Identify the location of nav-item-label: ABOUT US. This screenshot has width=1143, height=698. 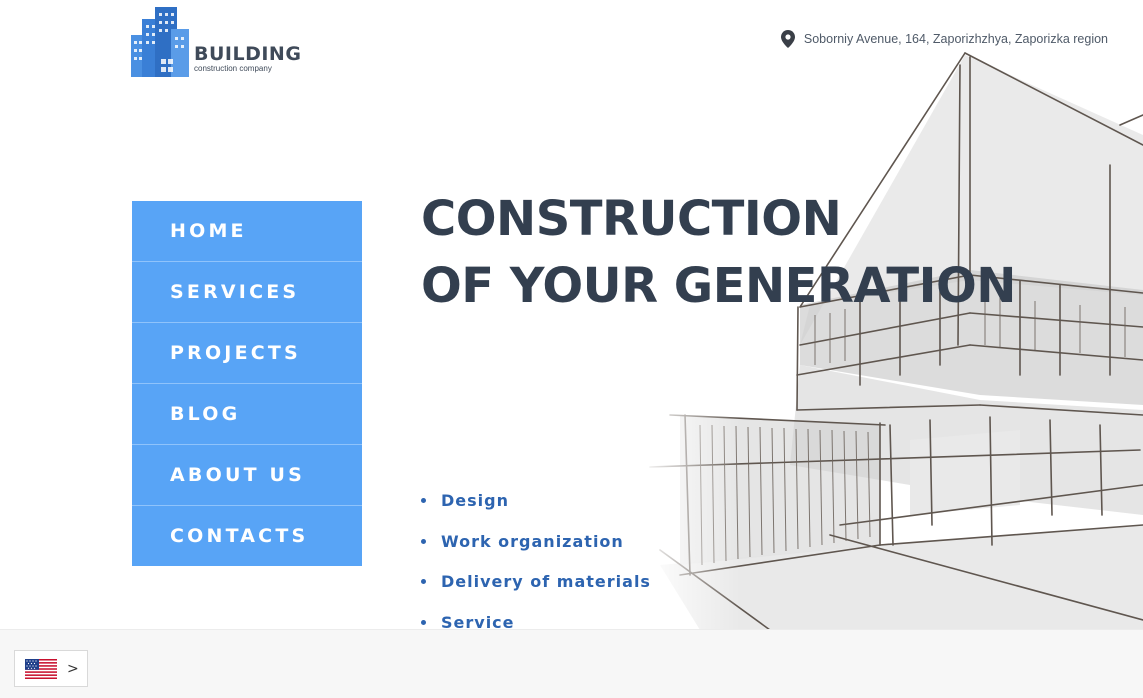
(238, 475).